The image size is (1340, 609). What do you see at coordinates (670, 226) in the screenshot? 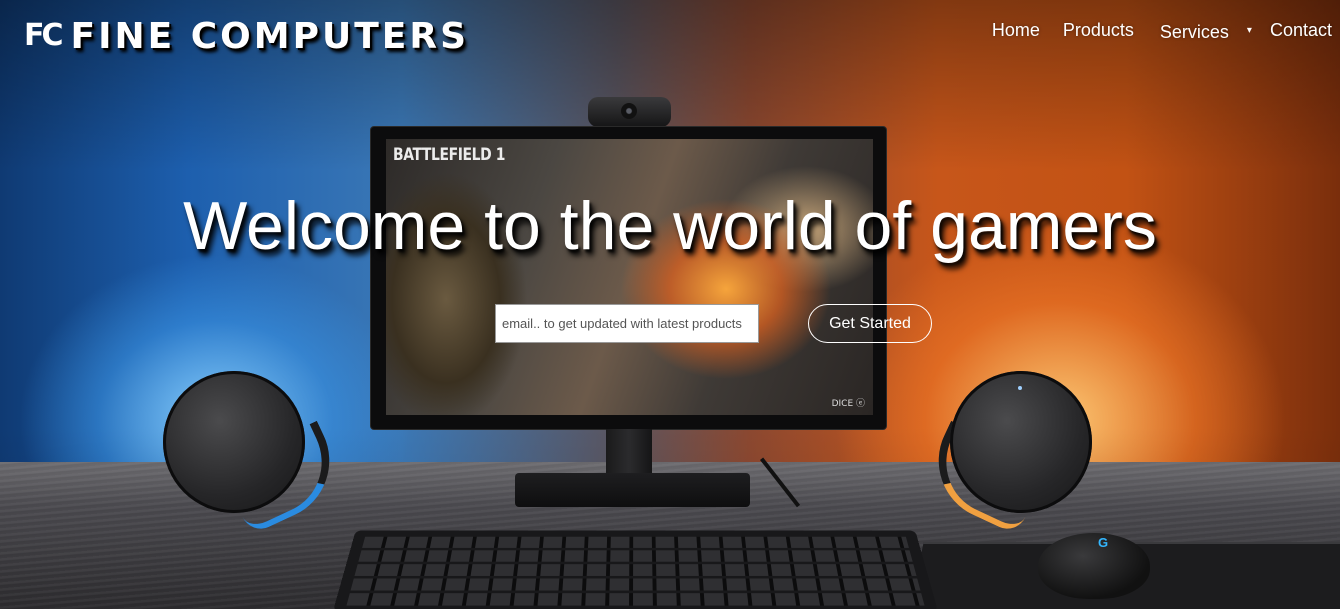
I see `hero-title: Welcome to the world of gamers` at bounding box center [670, 226].